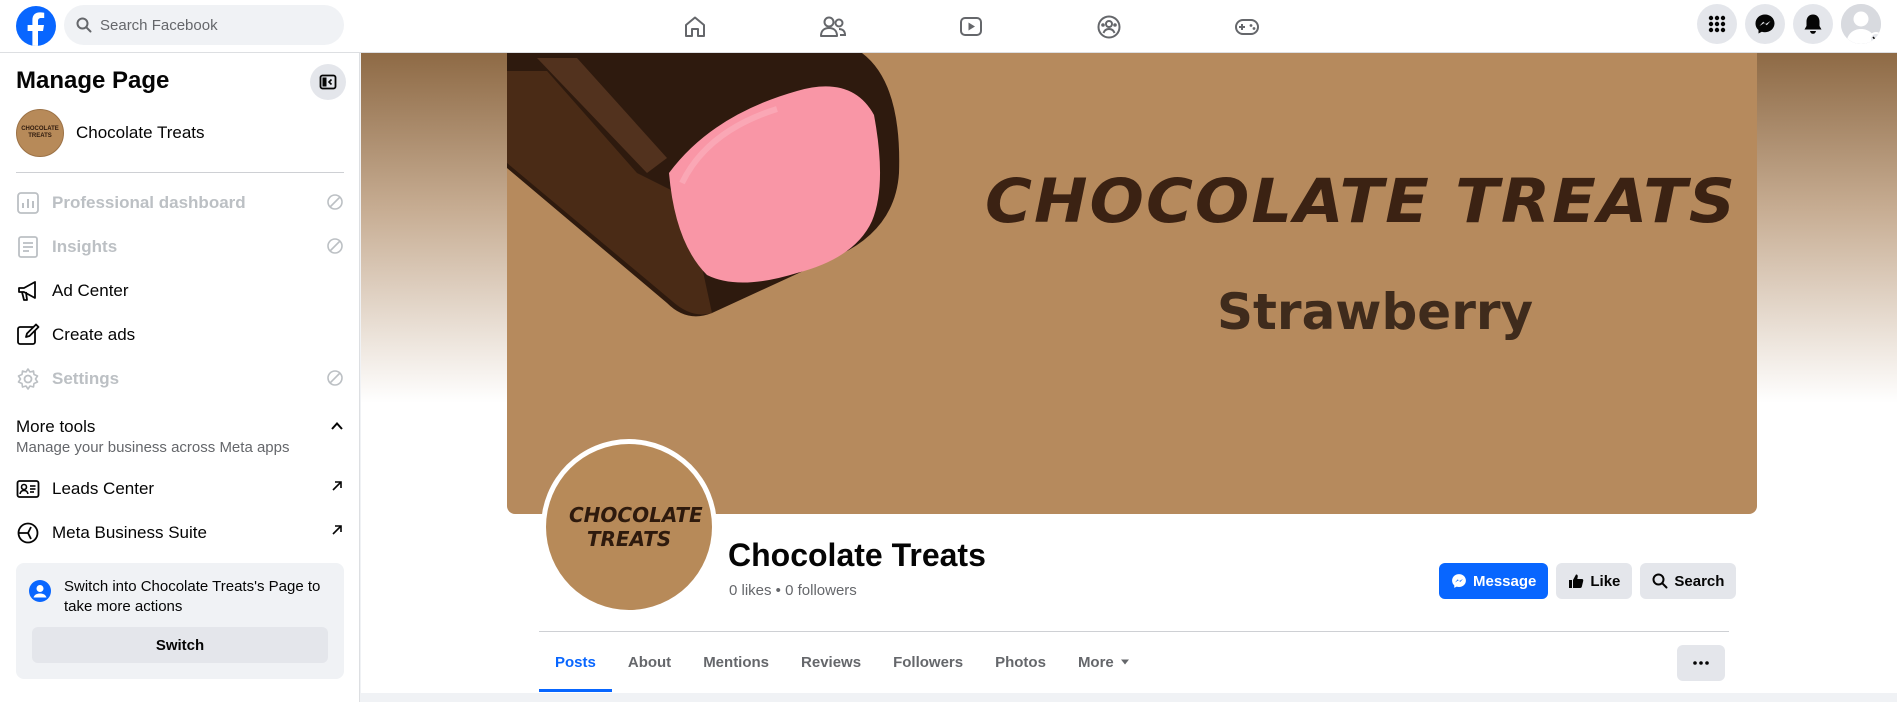  Describe the element at coordinates (1375, 312) in the screenshot. I see `cover-subtitle: Strawberry` at that location.